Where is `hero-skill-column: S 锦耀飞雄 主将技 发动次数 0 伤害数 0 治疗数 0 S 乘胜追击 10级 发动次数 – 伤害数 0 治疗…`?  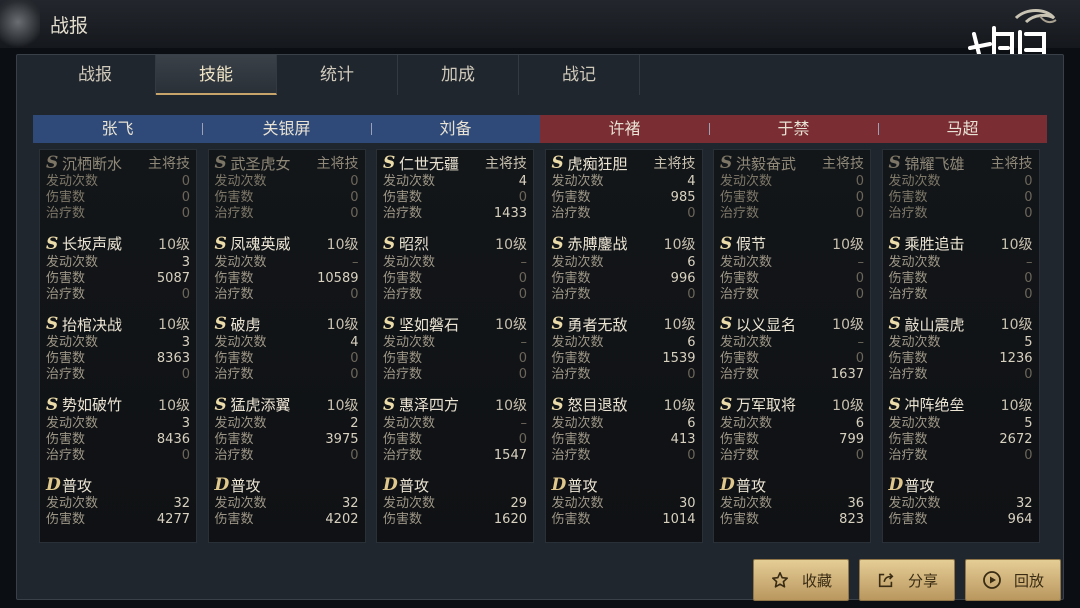
hero-skill-column: S 锦耀飞雄 主将技 发动次数 0 伤害数 0 治疗数 0 S 乘胜追击 10级 发动次数 – 伤害数 0 治疗… is located at coordinates (960, 346).